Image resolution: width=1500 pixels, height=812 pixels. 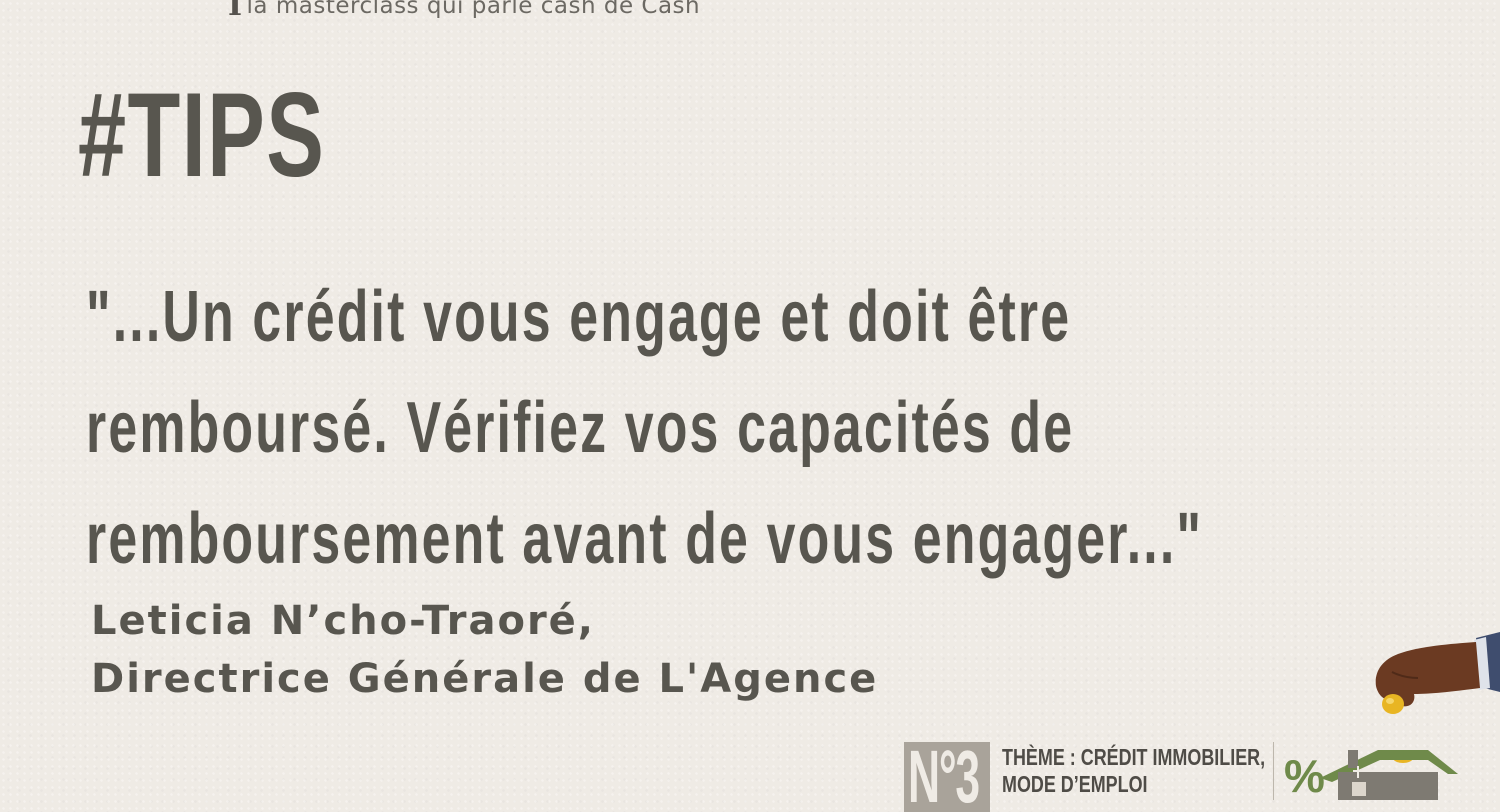 What do you see at coordinates (1304, 775) in the screenshot?
I see `percent-icon: %` at bounding box center [1304, 775].